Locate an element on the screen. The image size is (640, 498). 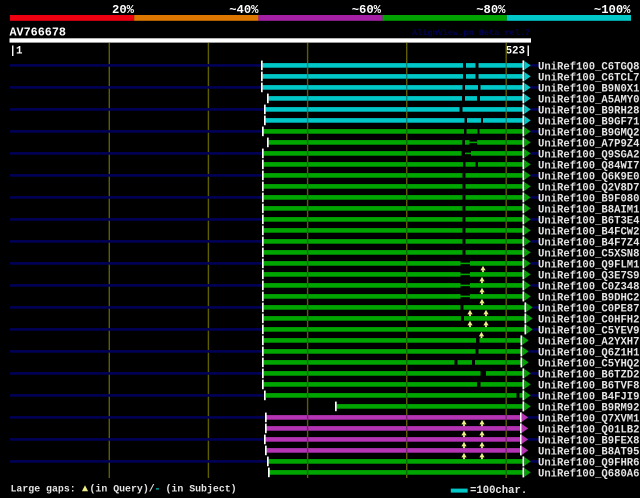
svg-text: ~80% is located at coordinates (491, 10).